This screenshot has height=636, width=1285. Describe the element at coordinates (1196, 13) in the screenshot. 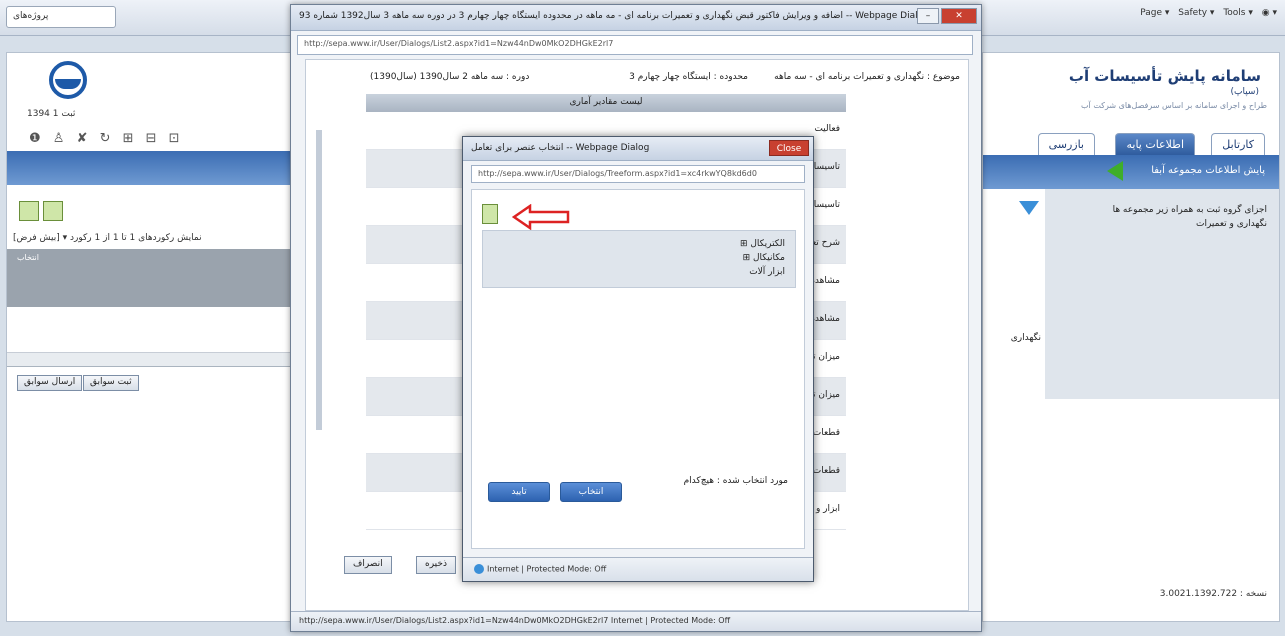

I see `safety-menu: Safety ▾` at that location.